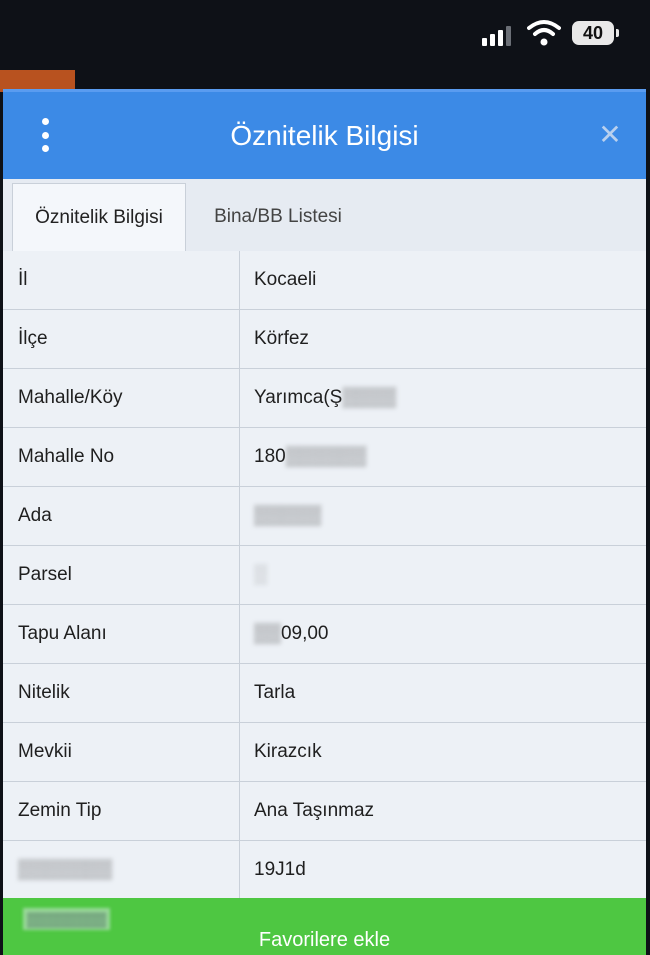 This screenshot has width=650, height=955. Describe the element at coordinates (280, 869) in the screenshot. I see `row-value: 19J1d` at that location.